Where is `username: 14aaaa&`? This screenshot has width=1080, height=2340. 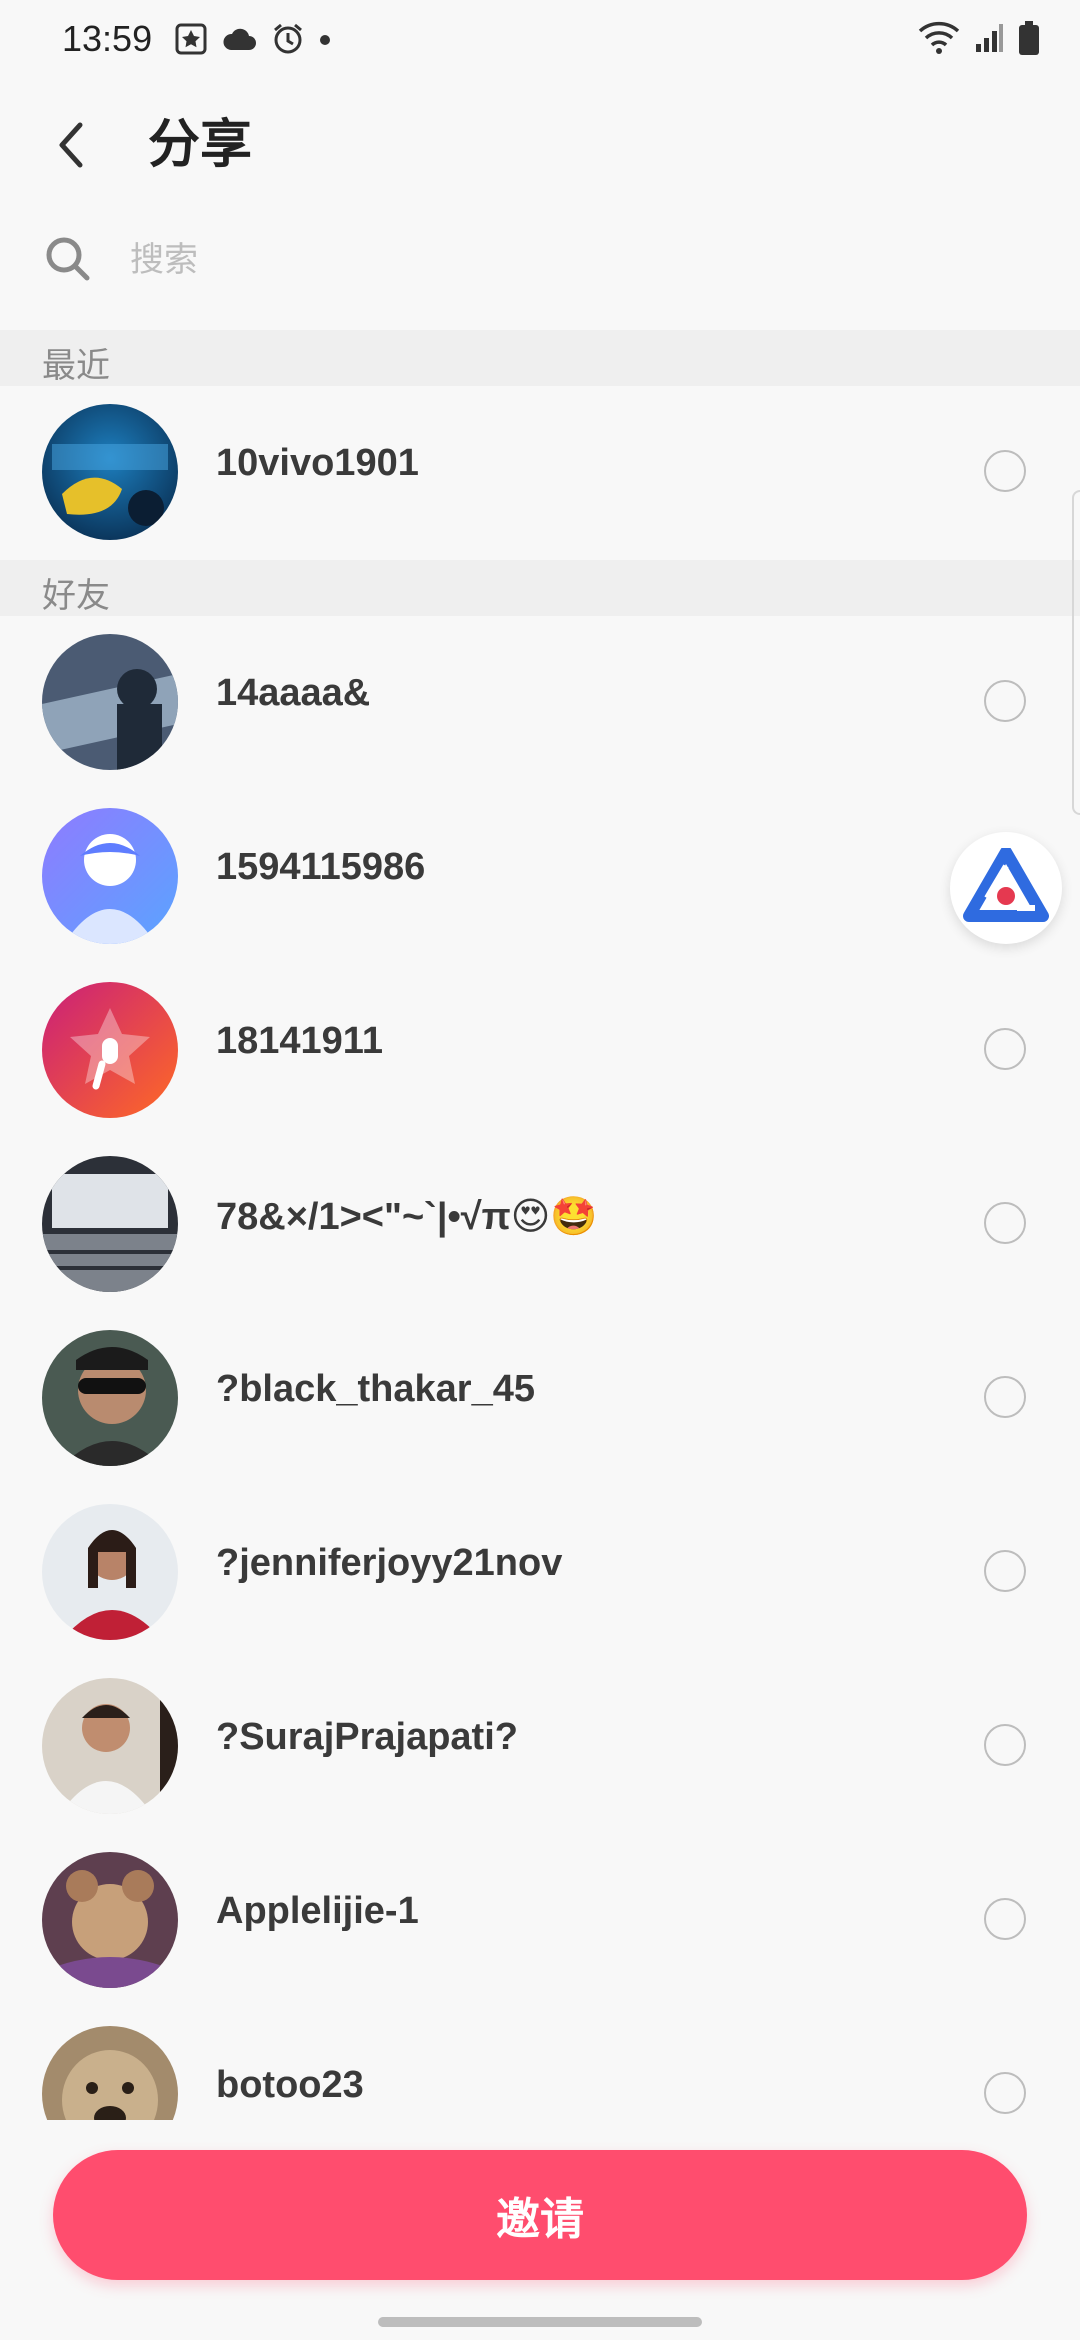
username: 14aaaa& is located at coordinates (293, 693).